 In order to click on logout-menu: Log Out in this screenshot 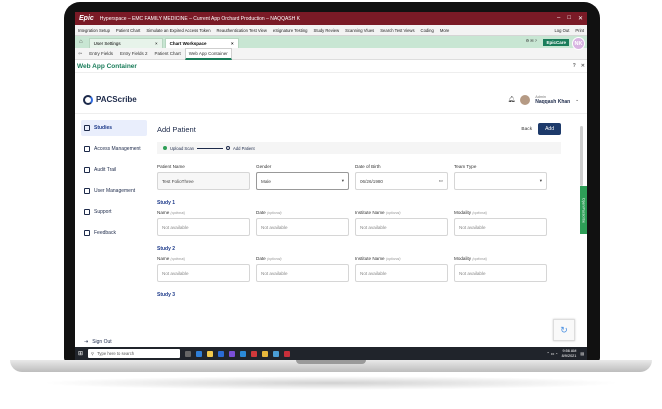, I will do `click(561, 30)`.